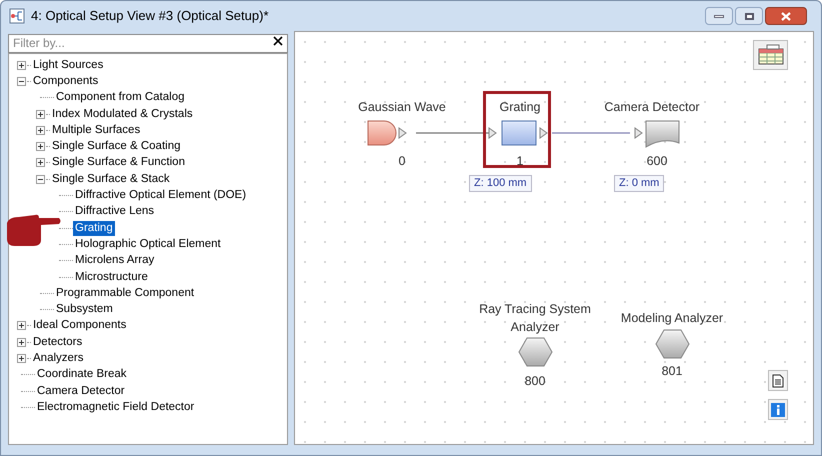  I want to click on tree-item: Grating, so click(94, 228).